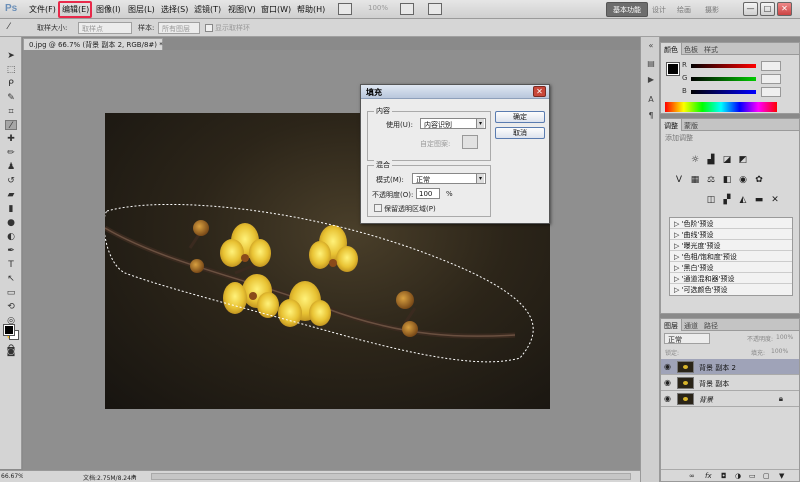 The image size is (800, 482). Describe the element at coordinates (731, 234) in the screenshot. I see `preset-curves: ▷ '曲线'预设` at that location.